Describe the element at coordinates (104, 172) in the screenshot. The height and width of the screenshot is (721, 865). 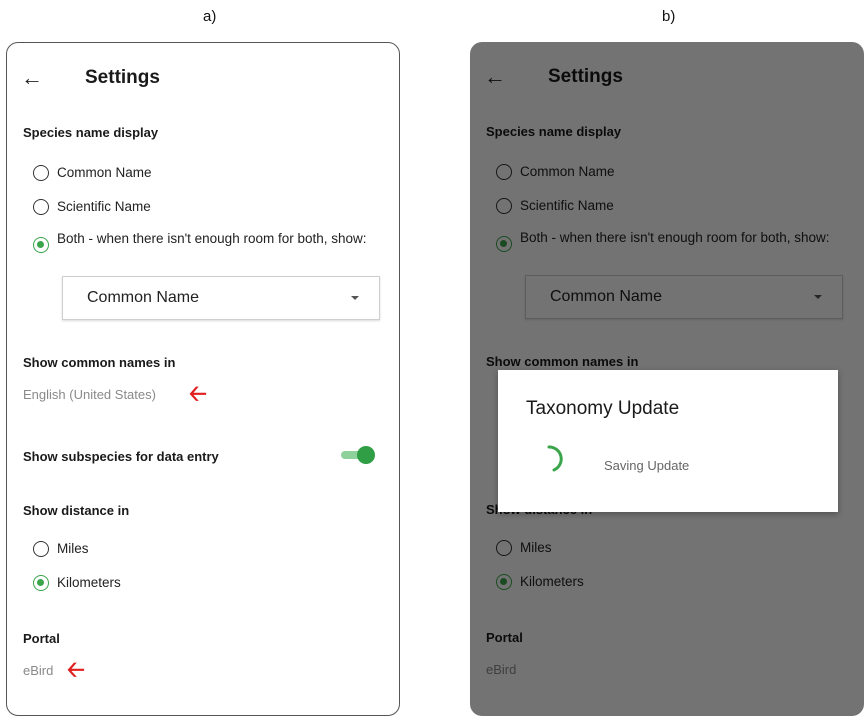
I see `radio-label: Common Name` at that location.